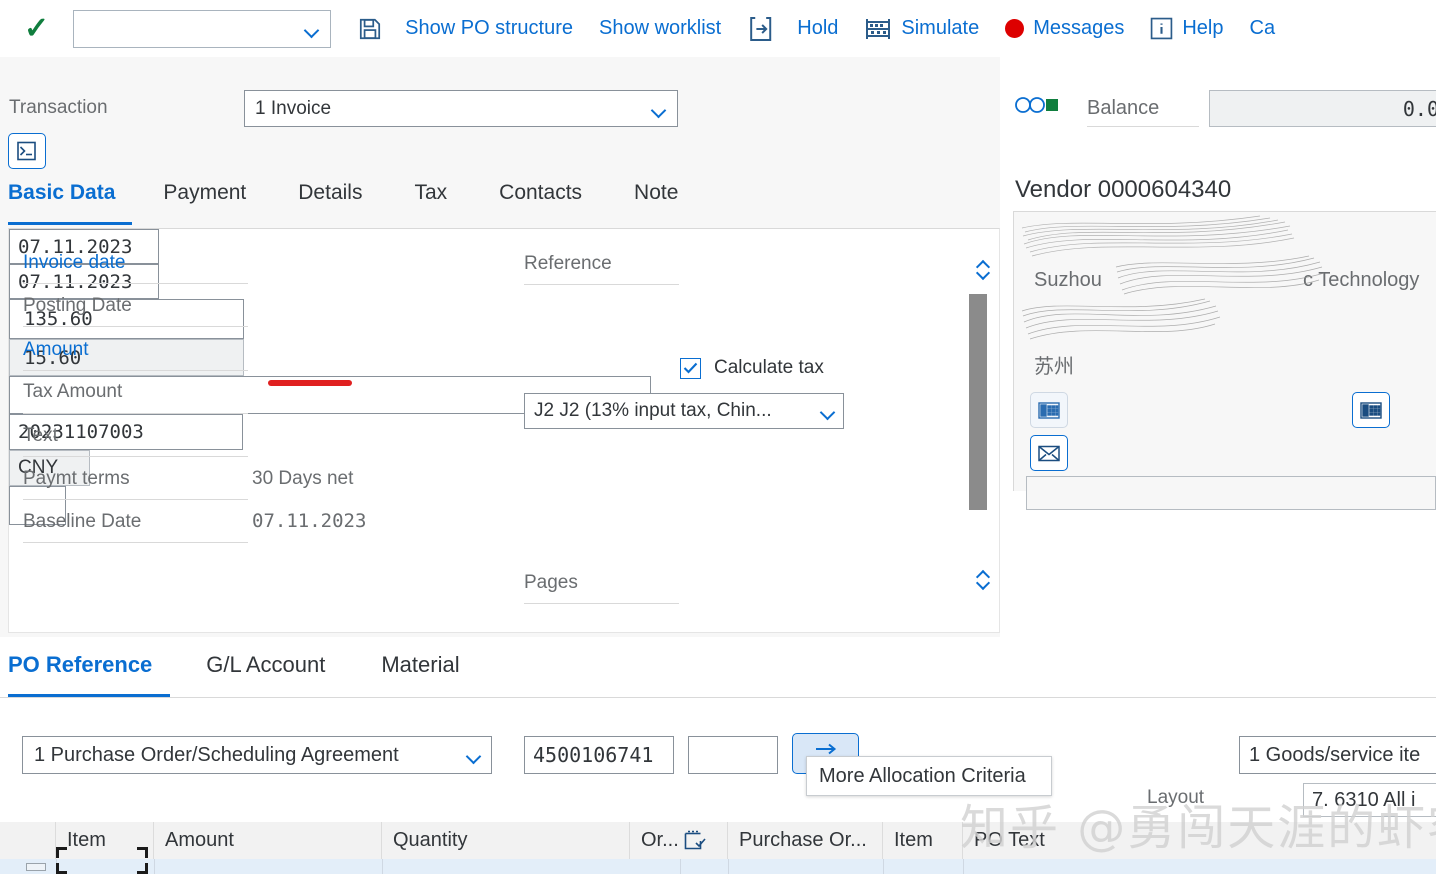  What do you see at coordinates (1054, 366) in the screenshot?
I see `vendor-city: 苏州` at bounding box center [1054, 366].